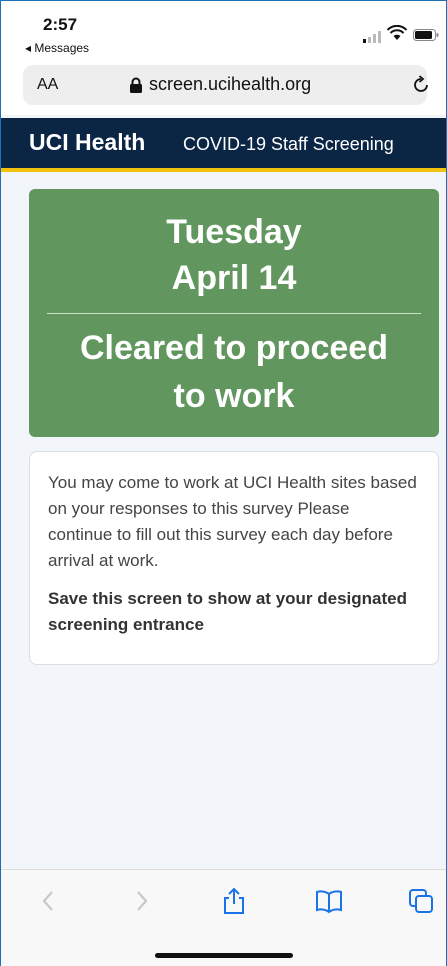  What do you see at coordinates (49, 901) in the screenshot?
I see `back-icon` at bounding box center [49, 901].